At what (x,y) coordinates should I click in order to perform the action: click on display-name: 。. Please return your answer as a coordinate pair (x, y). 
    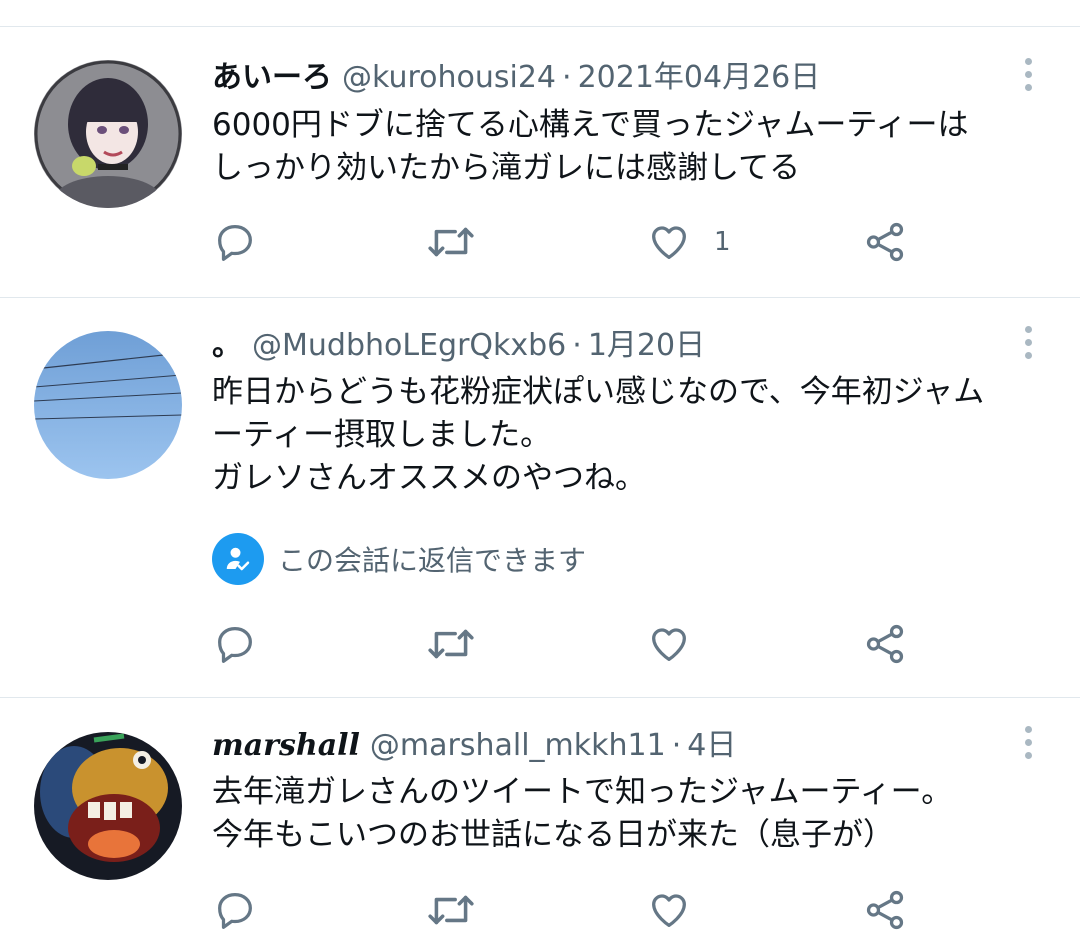
    Looking at the image, I should click on (227, 345).